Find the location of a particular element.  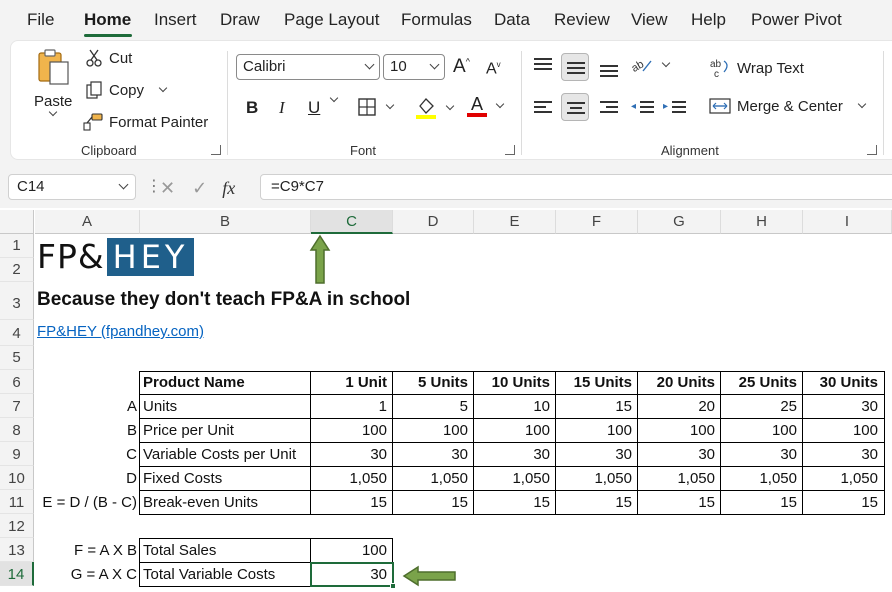

insert-function-icon: fx is located at coordinates (228, 188).